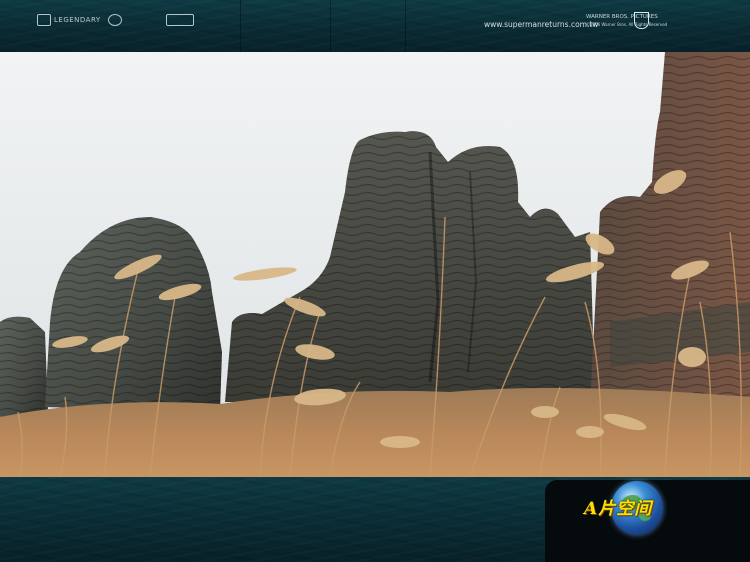 The image size is (750, 562). Describe the element at coordinates (627, 24) in the screenshot. I see `studio-copyright: ©2006 Warner Bros. All Rights Reserved` at that location.